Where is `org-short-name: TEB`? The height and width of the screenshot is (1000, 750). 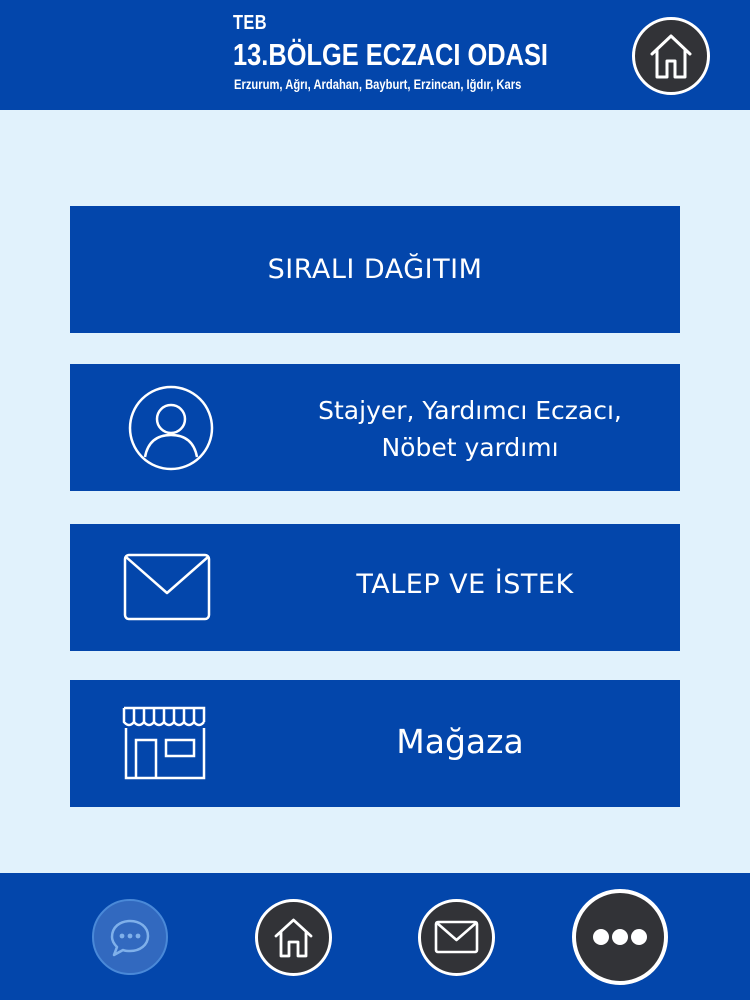 org-short-name: TEB is located at coordinates (250, 23).